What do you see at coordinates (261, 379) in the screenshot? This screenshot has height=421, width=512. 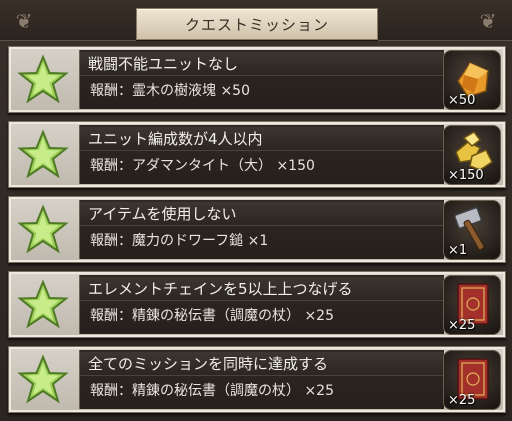 I see `mission-content: 全てのミッションを同時に達成する 報酬：精錬の秘伝書（調魔の杖） ×25` at bounding box center [261, 379].